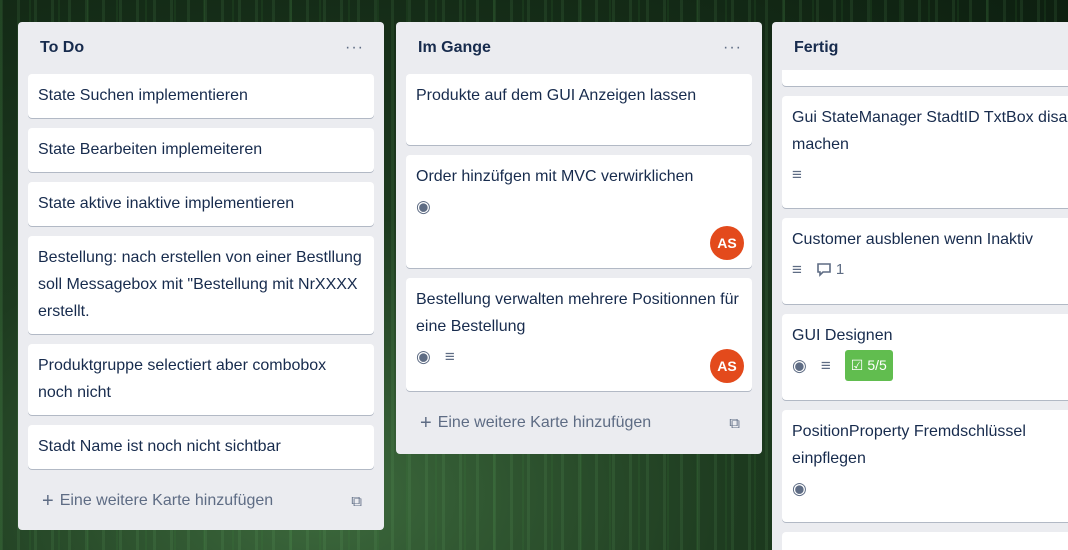 This screenshot has height=550, width=1068. What do you see at coordinates (143, 95) in the screenshot?
I see `card-title: State Suchen implementieren` at bounding box center [143, 95].